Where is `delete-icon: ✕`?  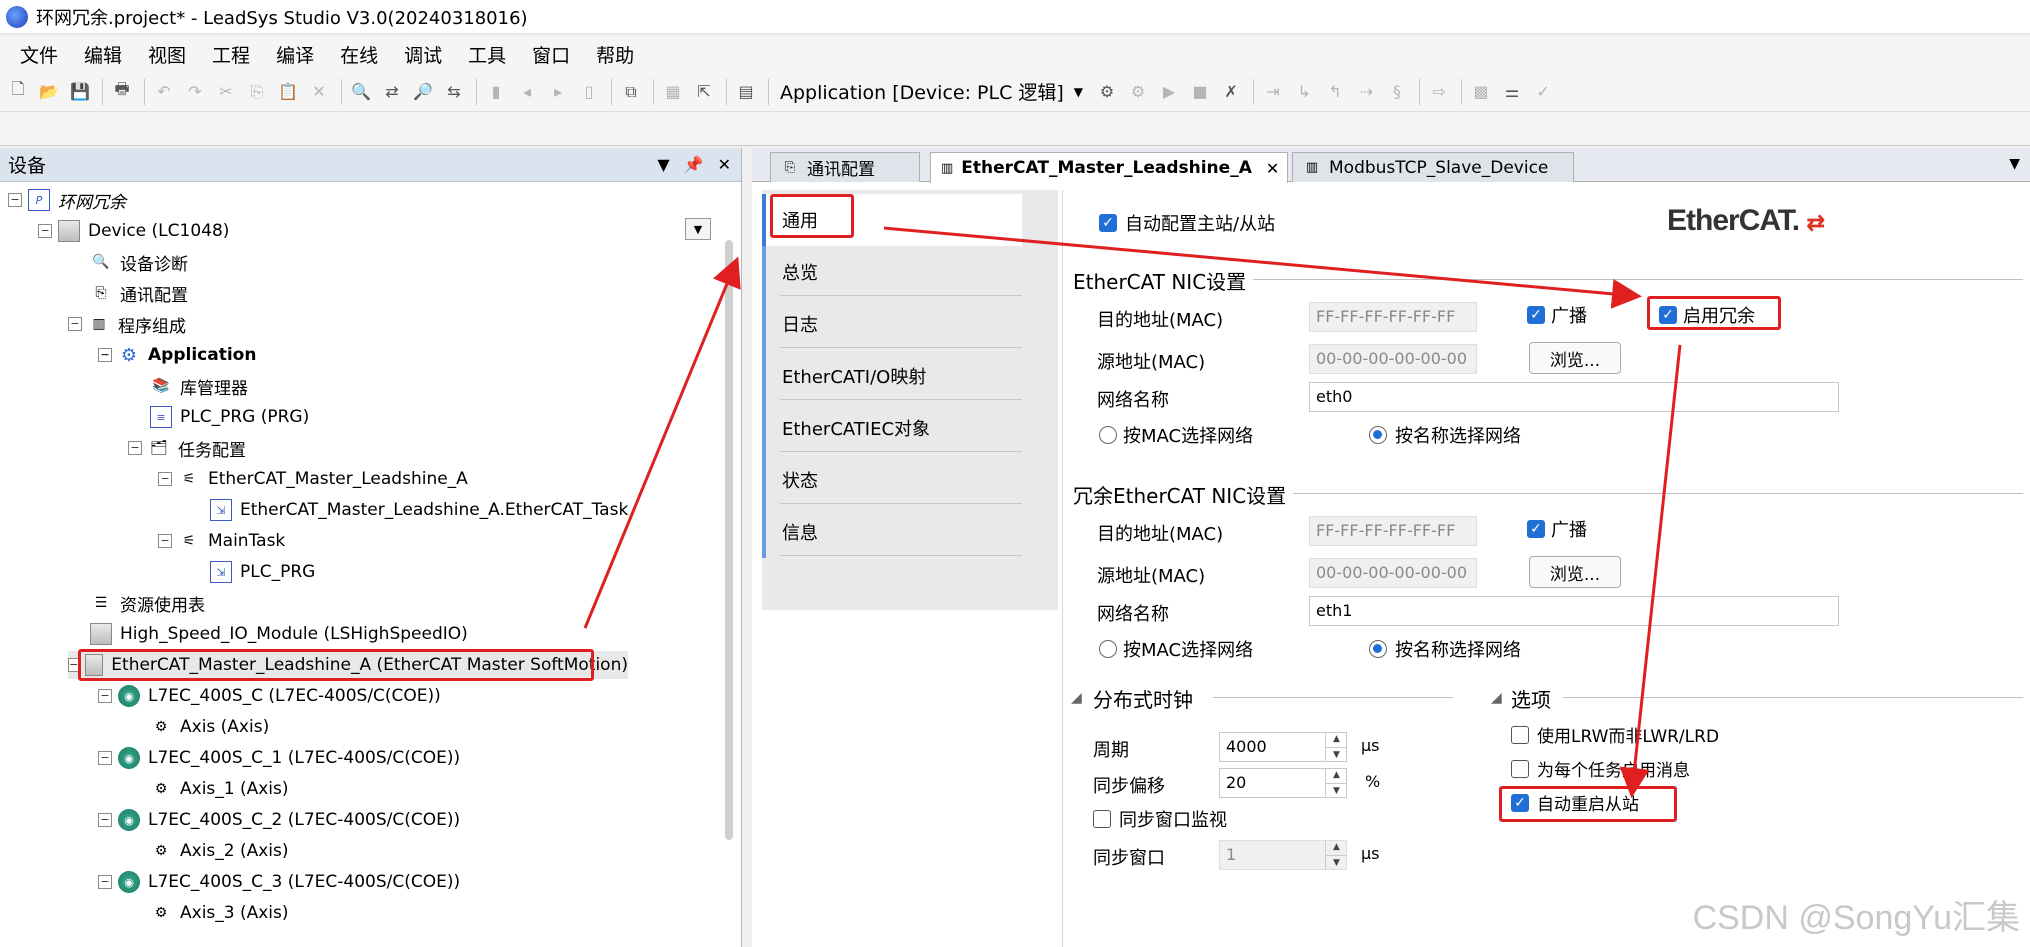
delete-icon: ✕ is located at coordinates (319, 92).